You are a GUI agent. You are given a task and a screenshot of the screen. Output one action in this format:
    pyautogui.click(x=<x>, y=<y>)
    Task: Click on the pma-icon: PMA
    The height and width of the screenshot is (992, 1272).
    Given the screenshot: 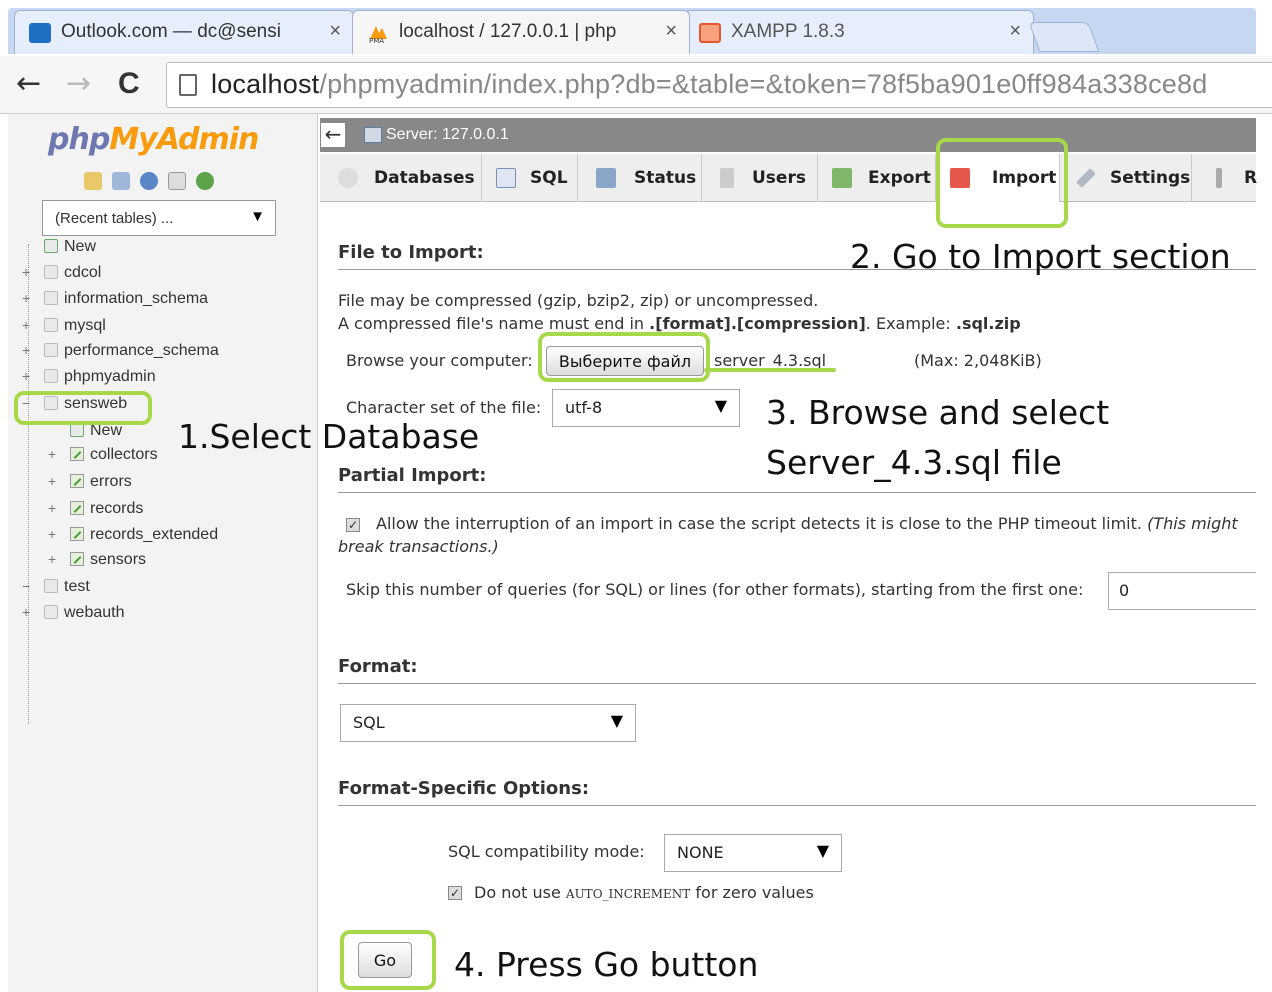 What is the action you would take?
    pyautogui.click(x=378, y=34)
    